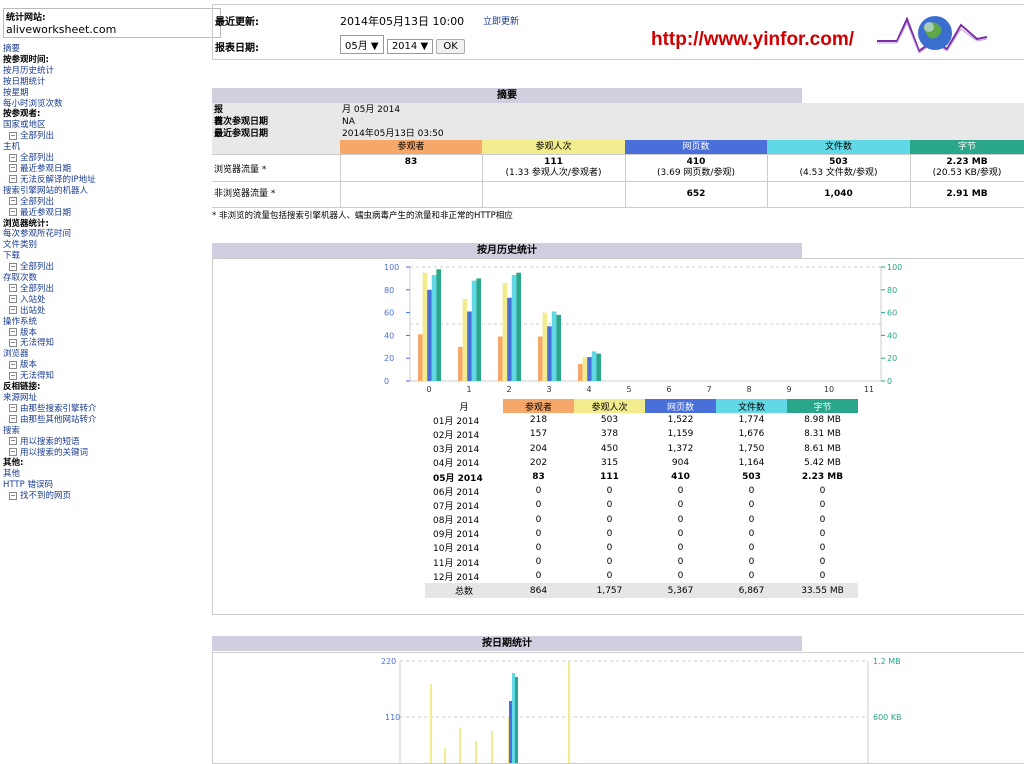 The image size is (1024, 764). I want to click on chart-x-label: 11, so click(869, 389).